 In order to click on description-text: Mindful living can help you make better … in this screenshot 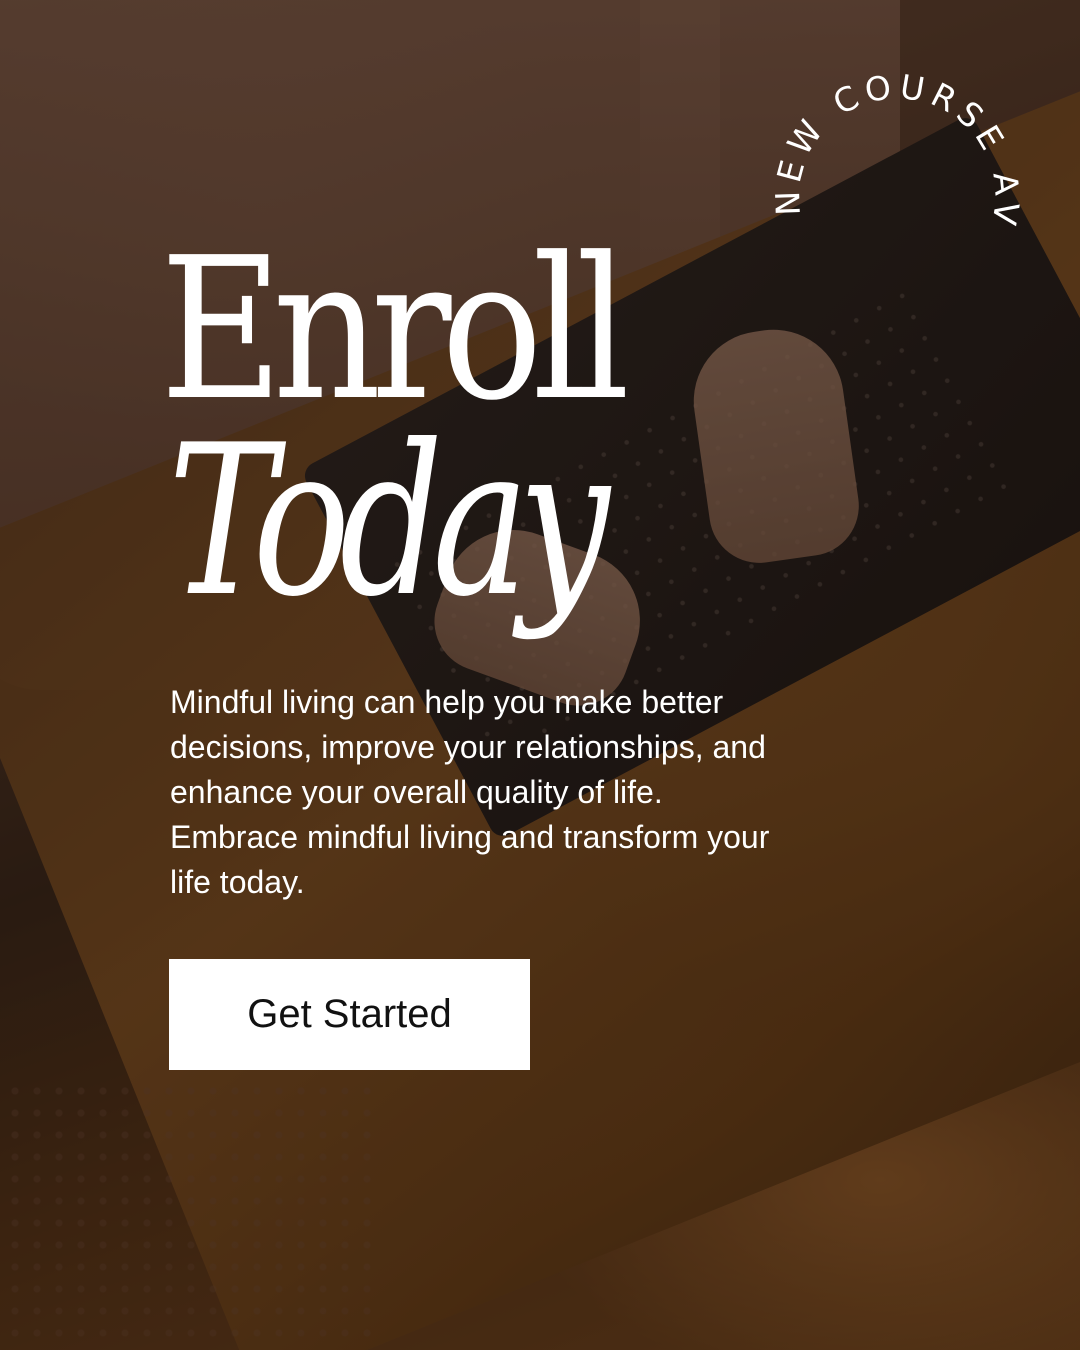, I will do `click(470, 792)`.